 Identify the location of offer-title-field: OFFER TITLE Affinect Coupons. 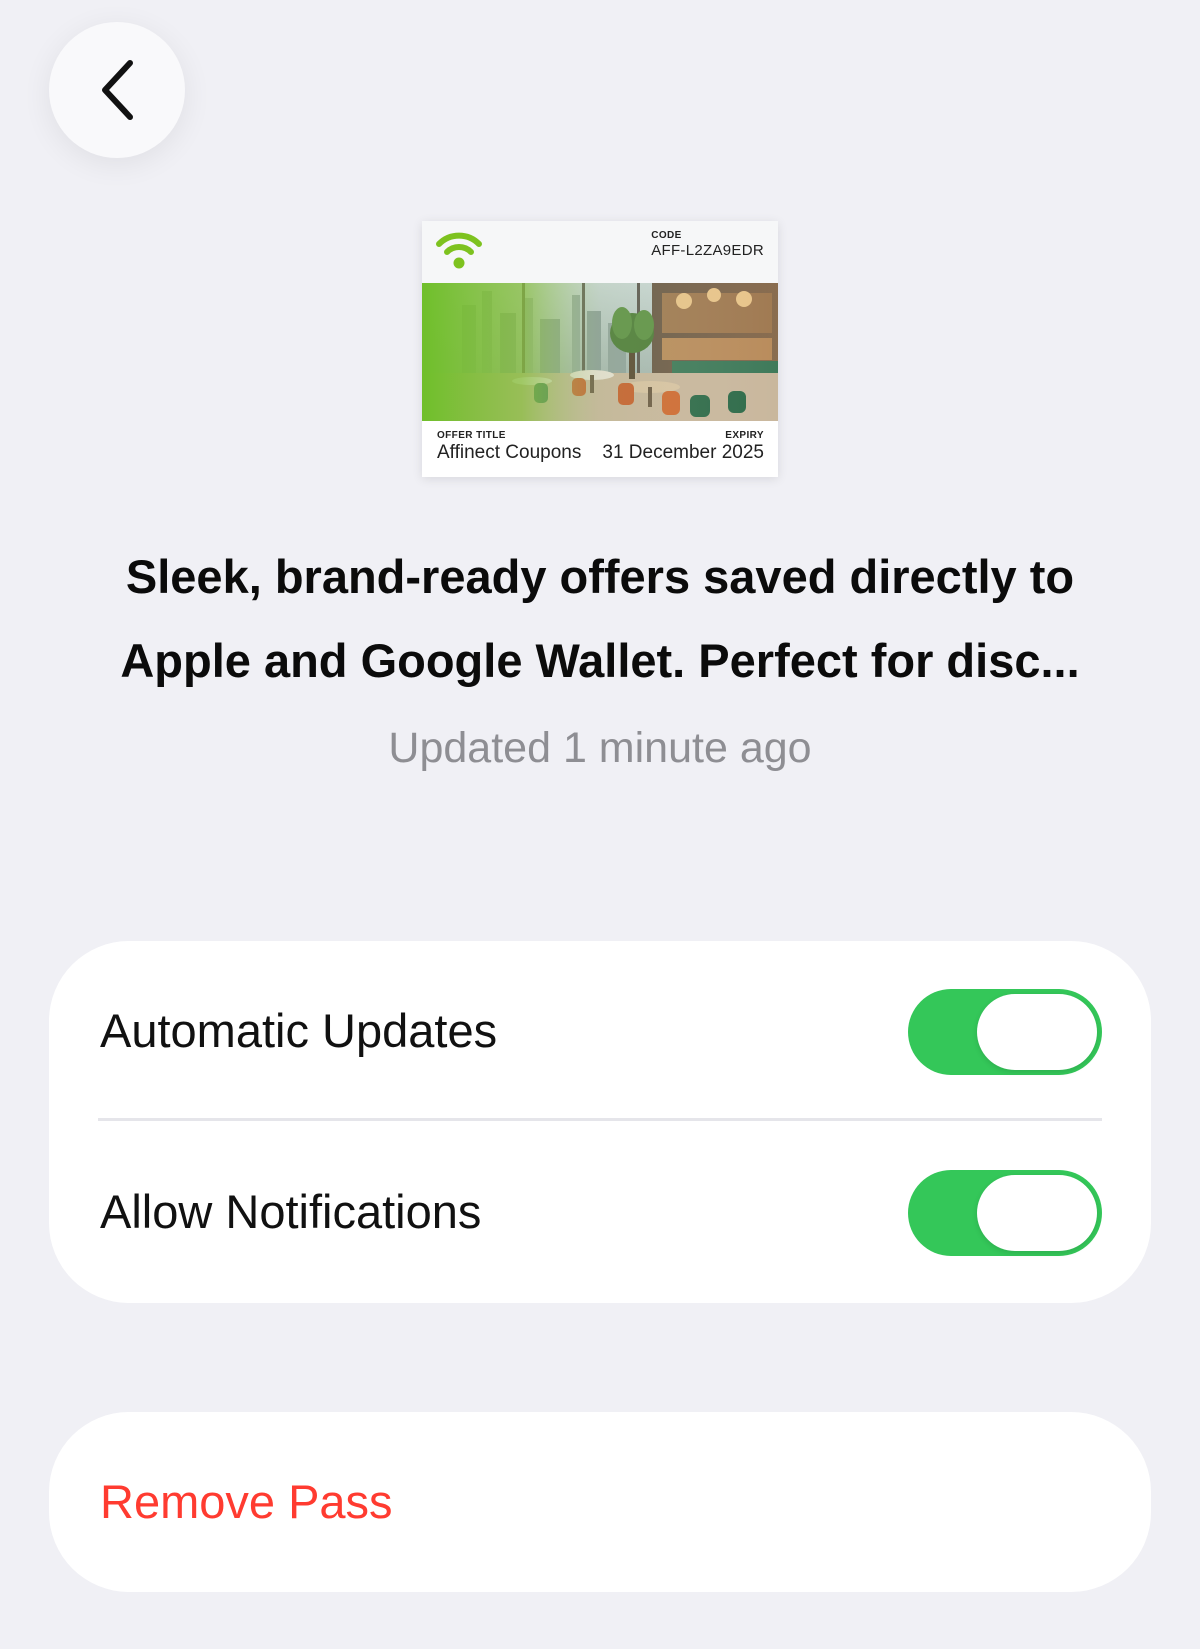
(509, 447).